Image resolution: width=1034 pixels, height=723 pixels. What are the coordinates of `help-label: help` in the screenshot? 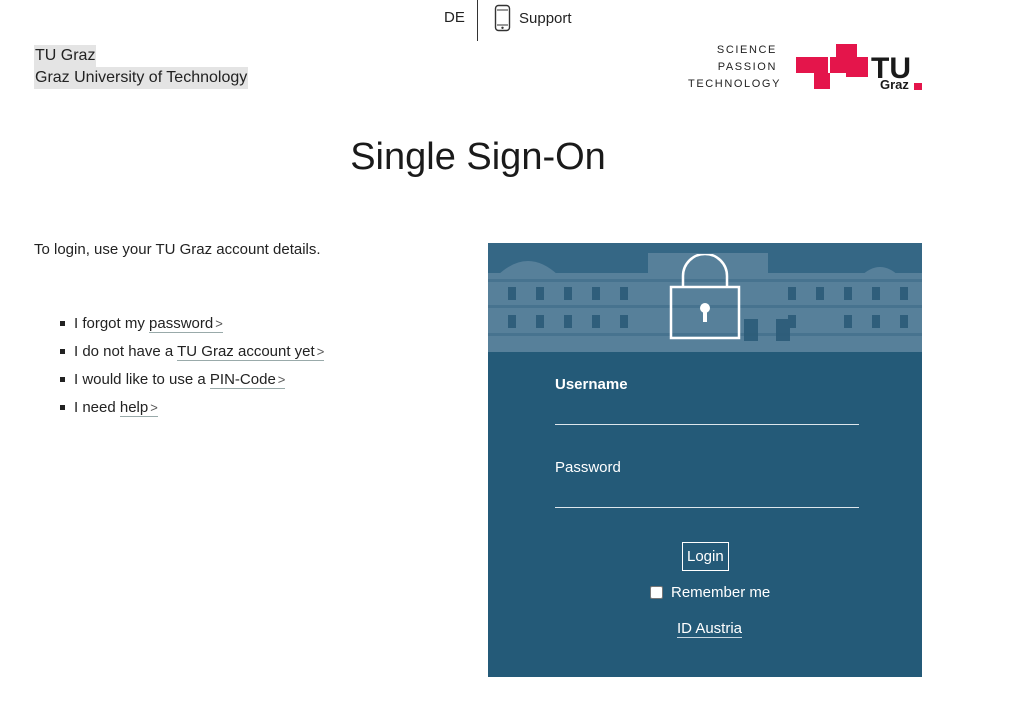 It's located at (134, 407).